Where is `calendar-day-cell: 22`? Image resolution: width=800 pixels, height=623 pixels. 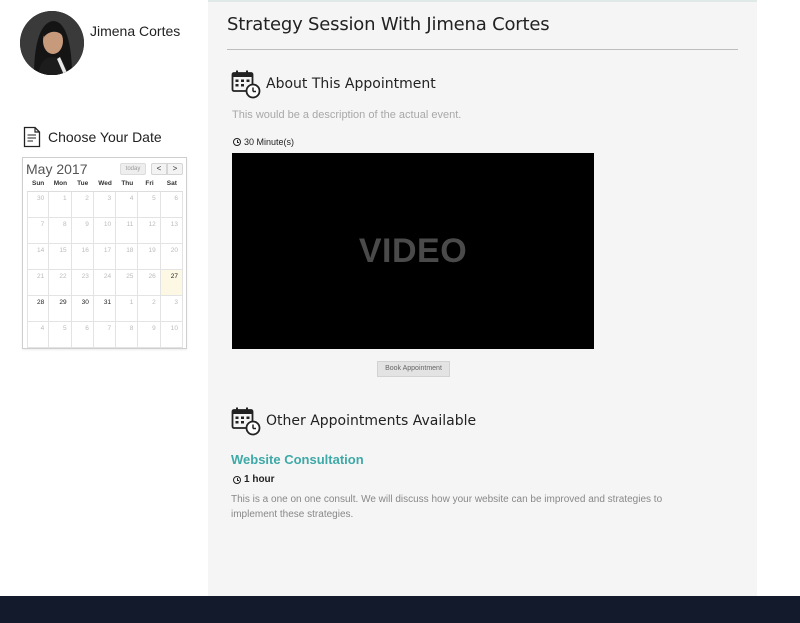
calendar-day-cell: 22 is located at coordinates (60, 283).